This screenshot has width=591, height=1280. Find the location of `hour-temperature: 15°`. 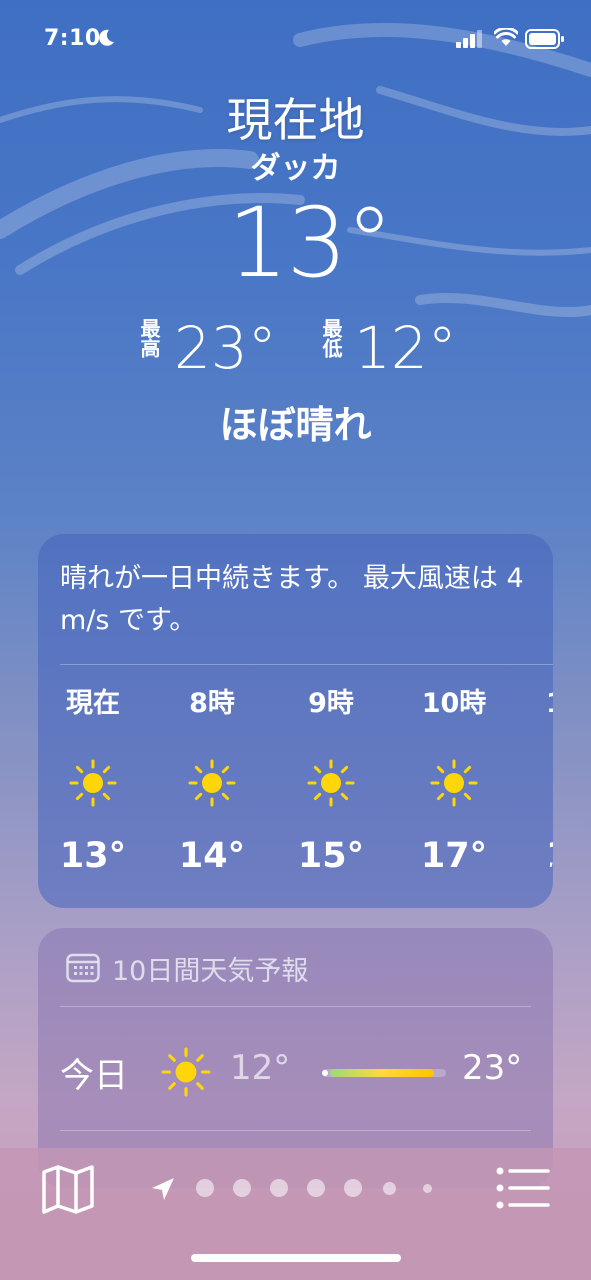

hour-temperature: 15° is located at coordinates (331, 856).